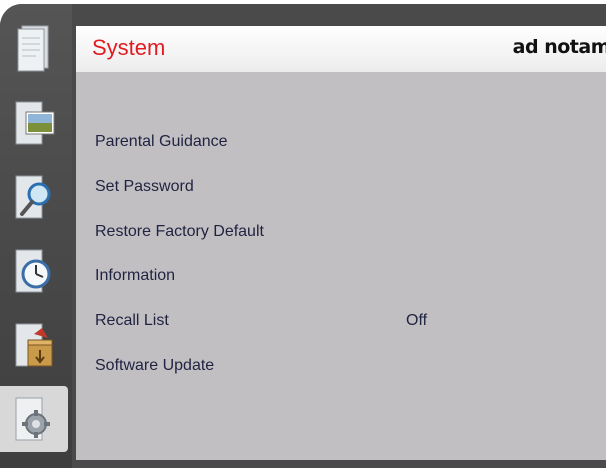 The width and height of the screenshot is (606, 468). Describe the element at coordinates (132, 320) in the screenshot. I see `menu-item-label: Recall List` at that location.